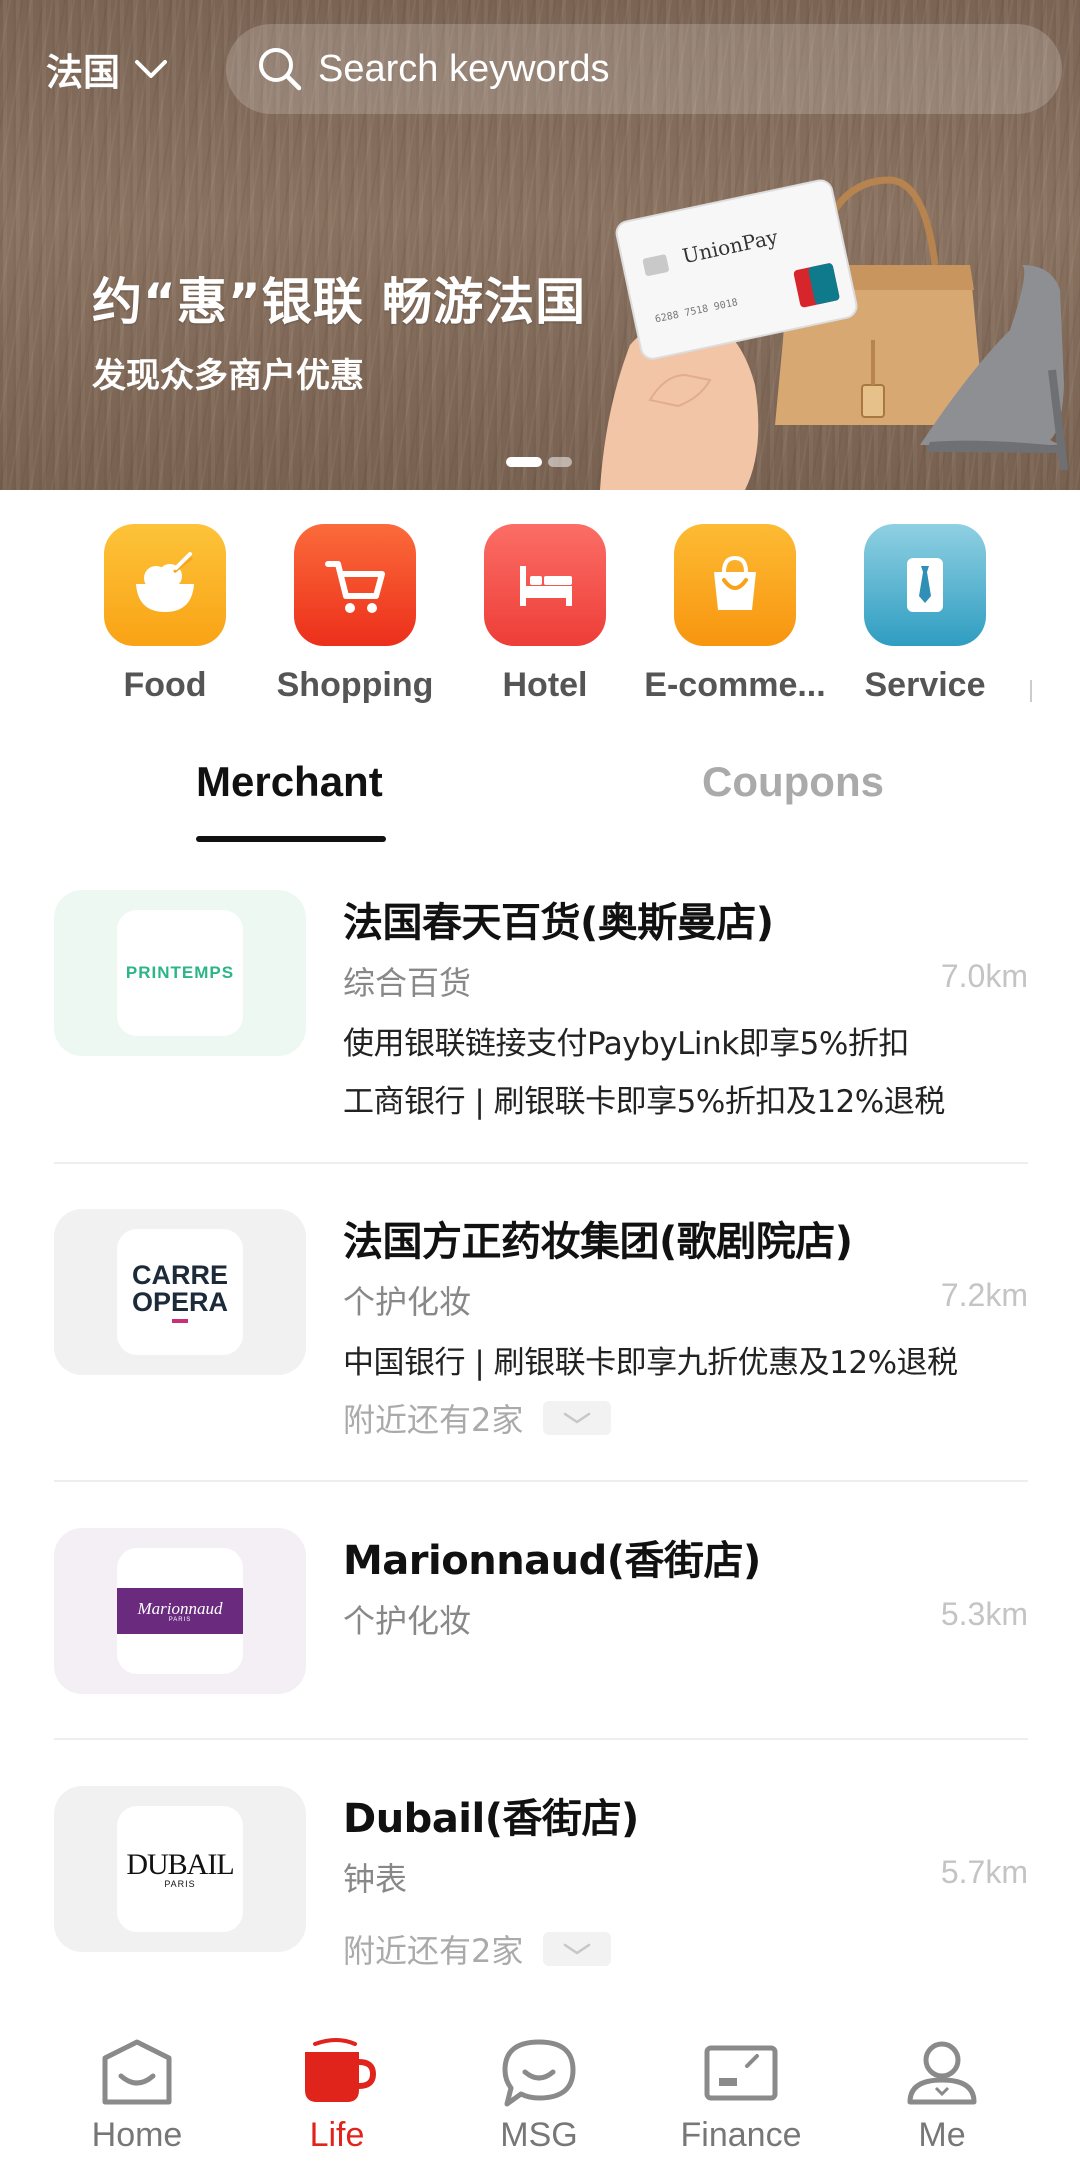 This screenshot has height=2178, width=1080. I want to click on bed-icon, so click(545, 585).